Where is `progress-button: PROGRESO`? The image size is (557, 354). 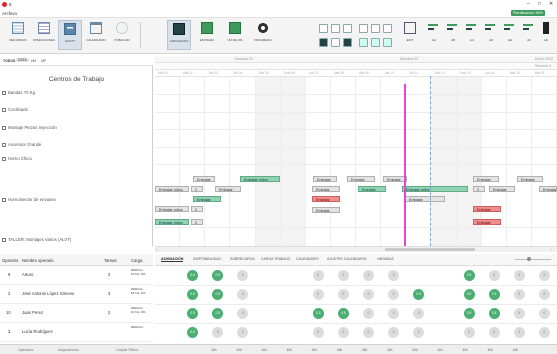
progress-button: PROGRESO is located at coordinates (263, 35).